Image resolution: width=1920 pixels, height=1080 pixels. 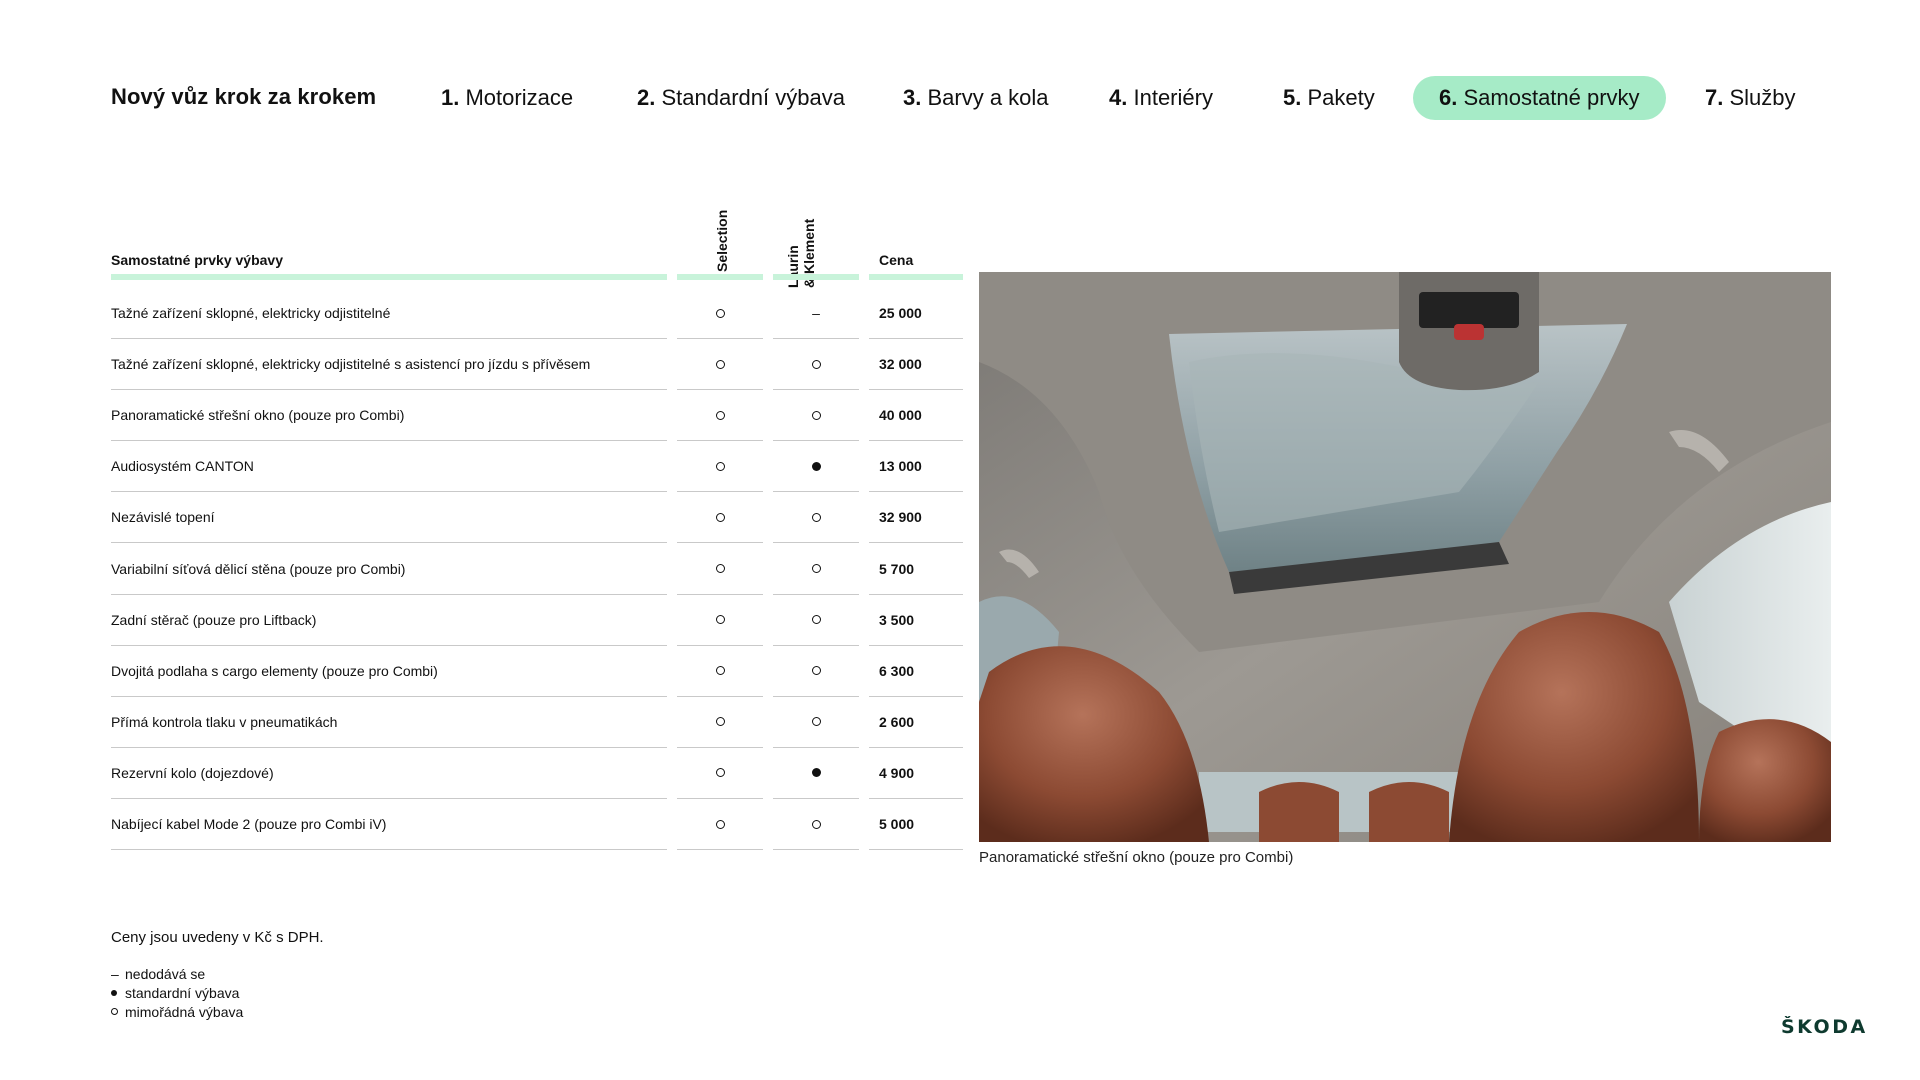 I want to click on laurin-klement-availability: –, so click(x=816, y=313).